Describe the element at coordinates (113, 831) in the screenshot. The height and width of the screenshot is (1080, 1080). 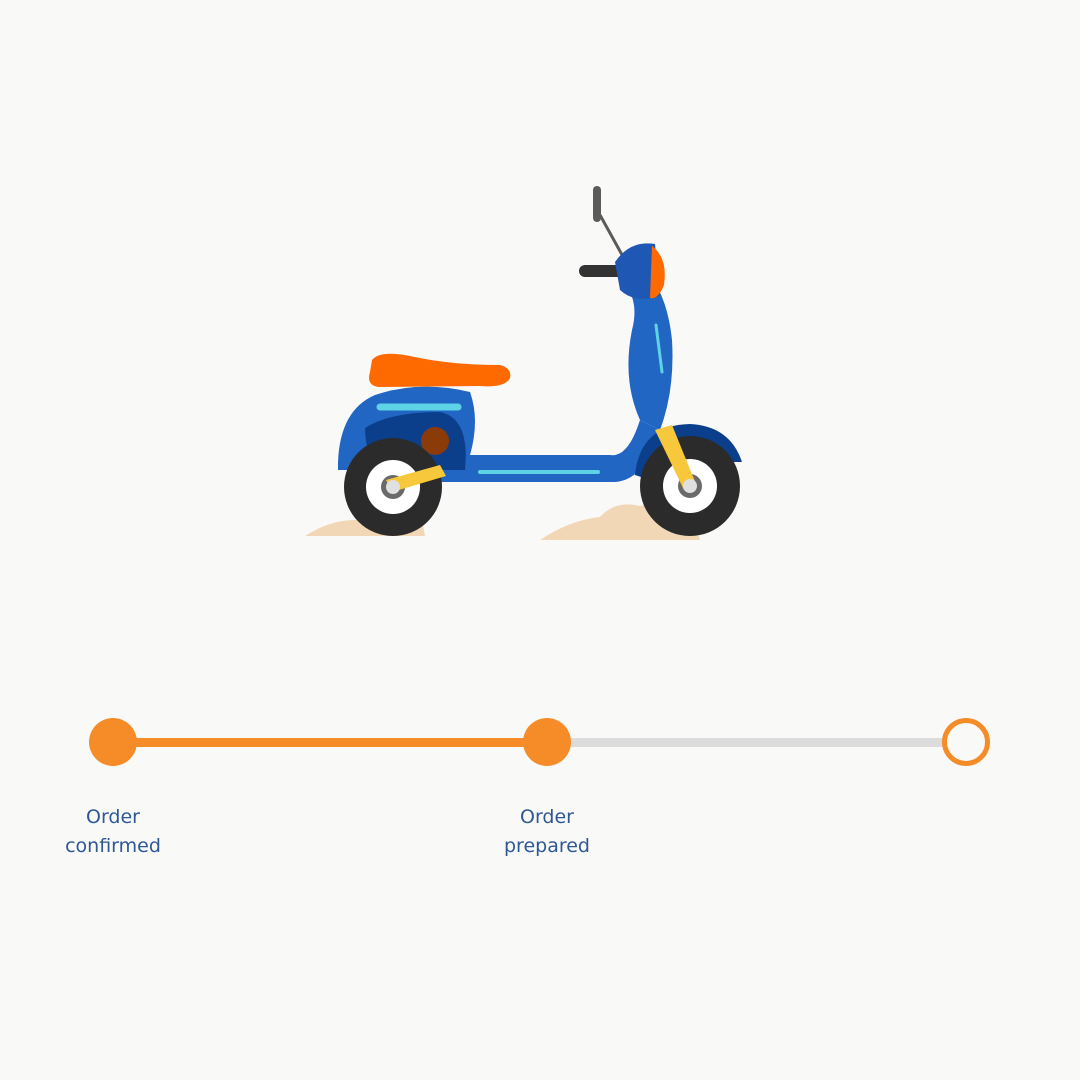
I see `step-label-order-confirmed: Order confirmed` at that location.